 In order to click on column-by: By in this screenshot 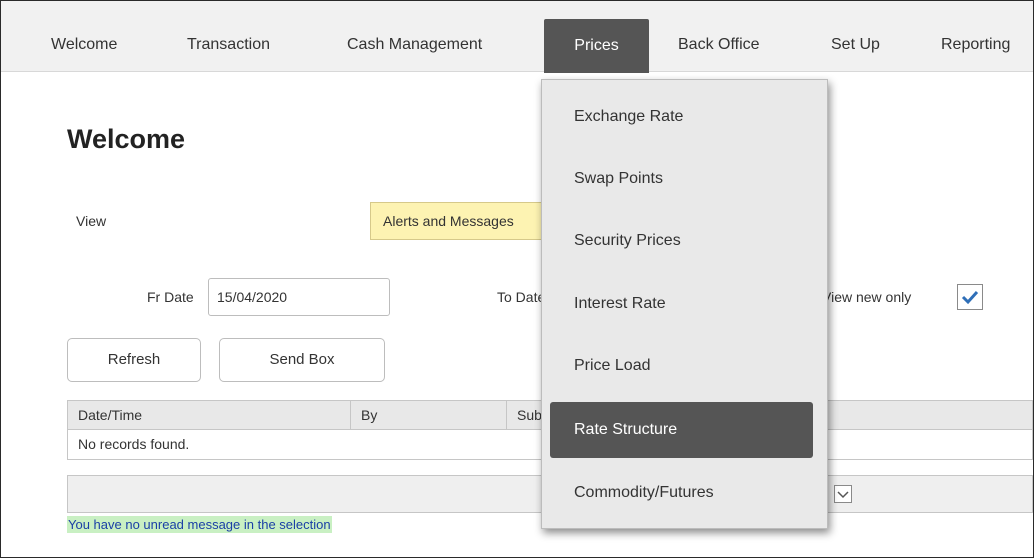, I will do `click(428, 415)`.